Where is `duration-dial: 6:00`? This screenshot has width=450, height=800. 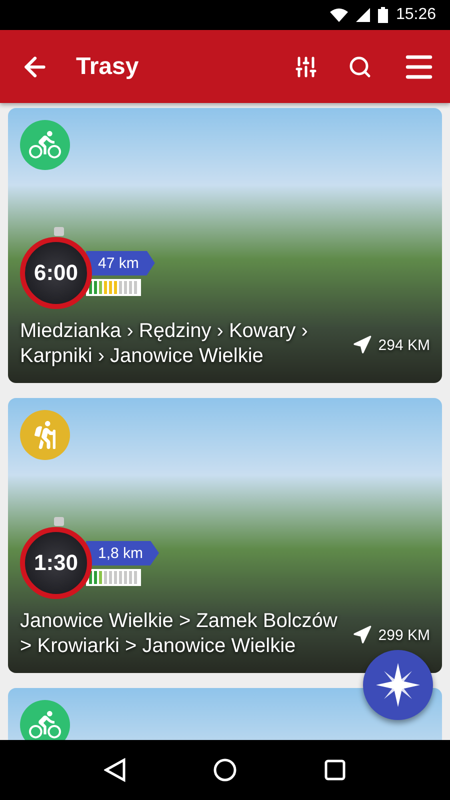
duration-dial: 6:00 is located at coordinates (56, 273).